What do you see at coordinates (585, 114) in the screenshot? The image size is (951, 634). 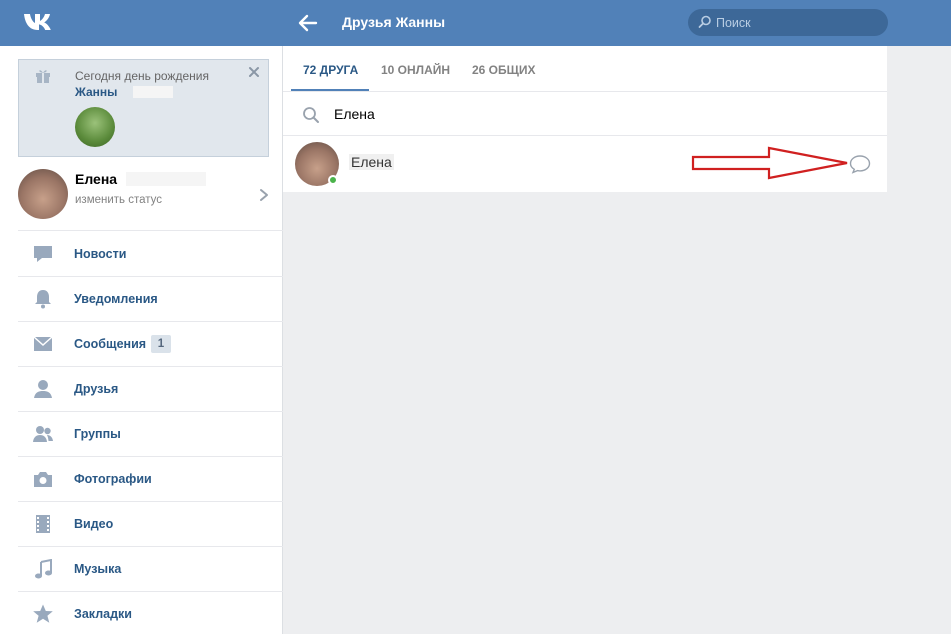 I see `friend-search-input: Елена` at bounding box center [585, 114].